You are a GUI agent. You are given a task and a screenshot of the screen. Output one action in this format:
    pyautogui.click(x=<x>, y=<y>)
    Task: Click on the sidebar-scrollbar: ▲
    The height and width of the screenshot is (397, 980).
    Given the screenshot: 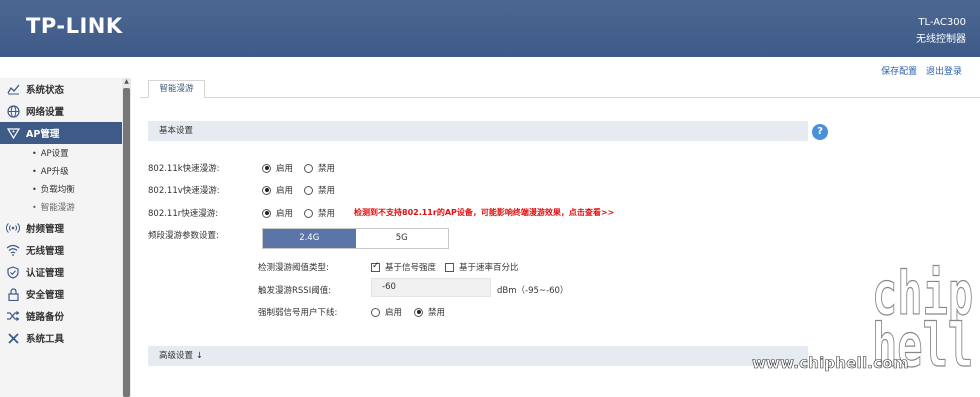 What is the action you would take?
    pyautogui.click(x=126, y=237)
    